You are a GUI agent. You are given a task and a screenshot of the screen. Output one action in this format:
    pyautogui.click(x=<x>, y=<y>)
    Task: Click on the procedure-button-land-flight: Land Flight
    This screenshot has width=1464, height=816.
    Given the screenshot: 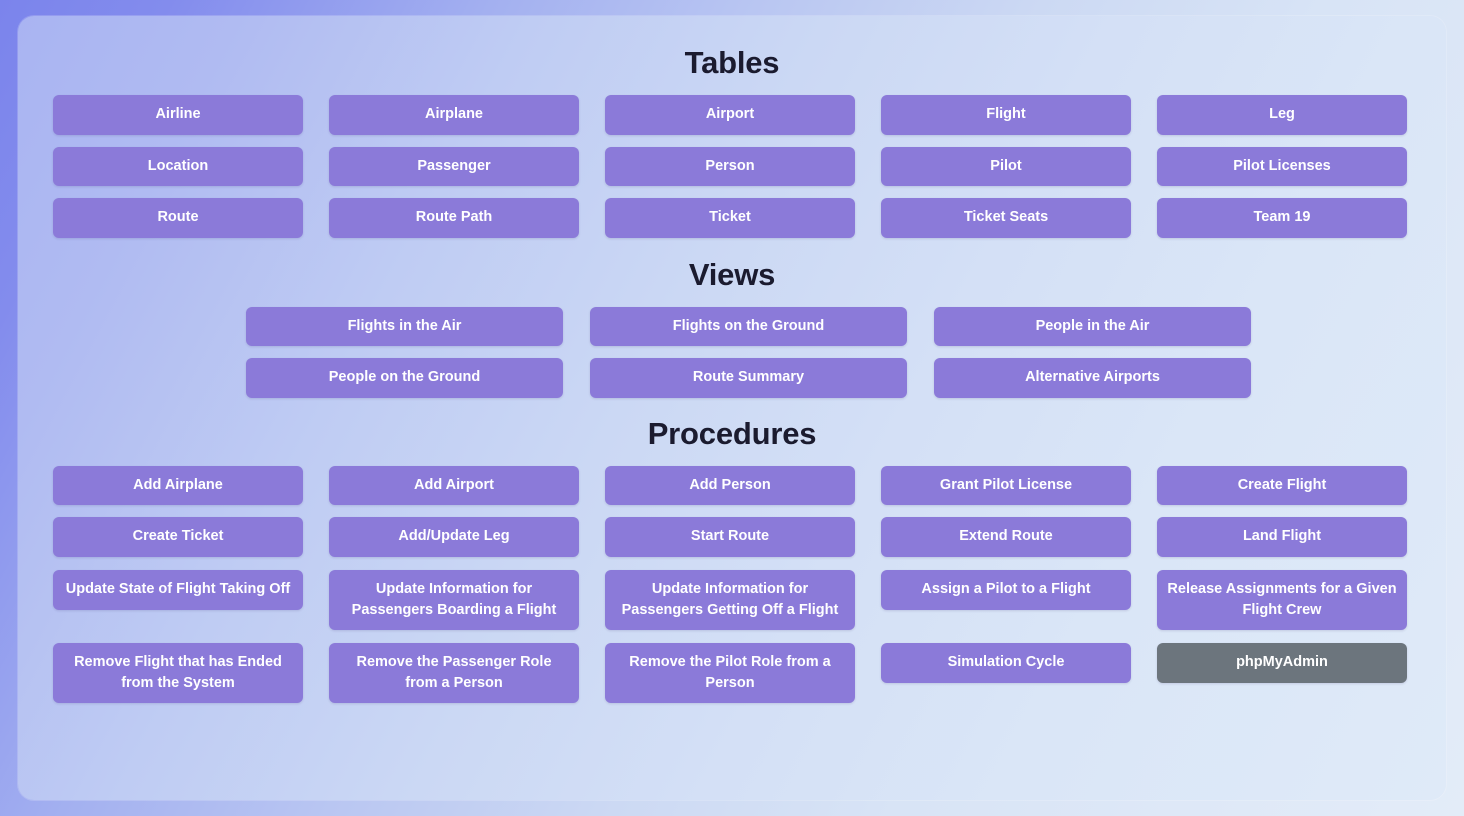 What is the action you would take?
    pyautogui.click(x=1282, y=537)
    